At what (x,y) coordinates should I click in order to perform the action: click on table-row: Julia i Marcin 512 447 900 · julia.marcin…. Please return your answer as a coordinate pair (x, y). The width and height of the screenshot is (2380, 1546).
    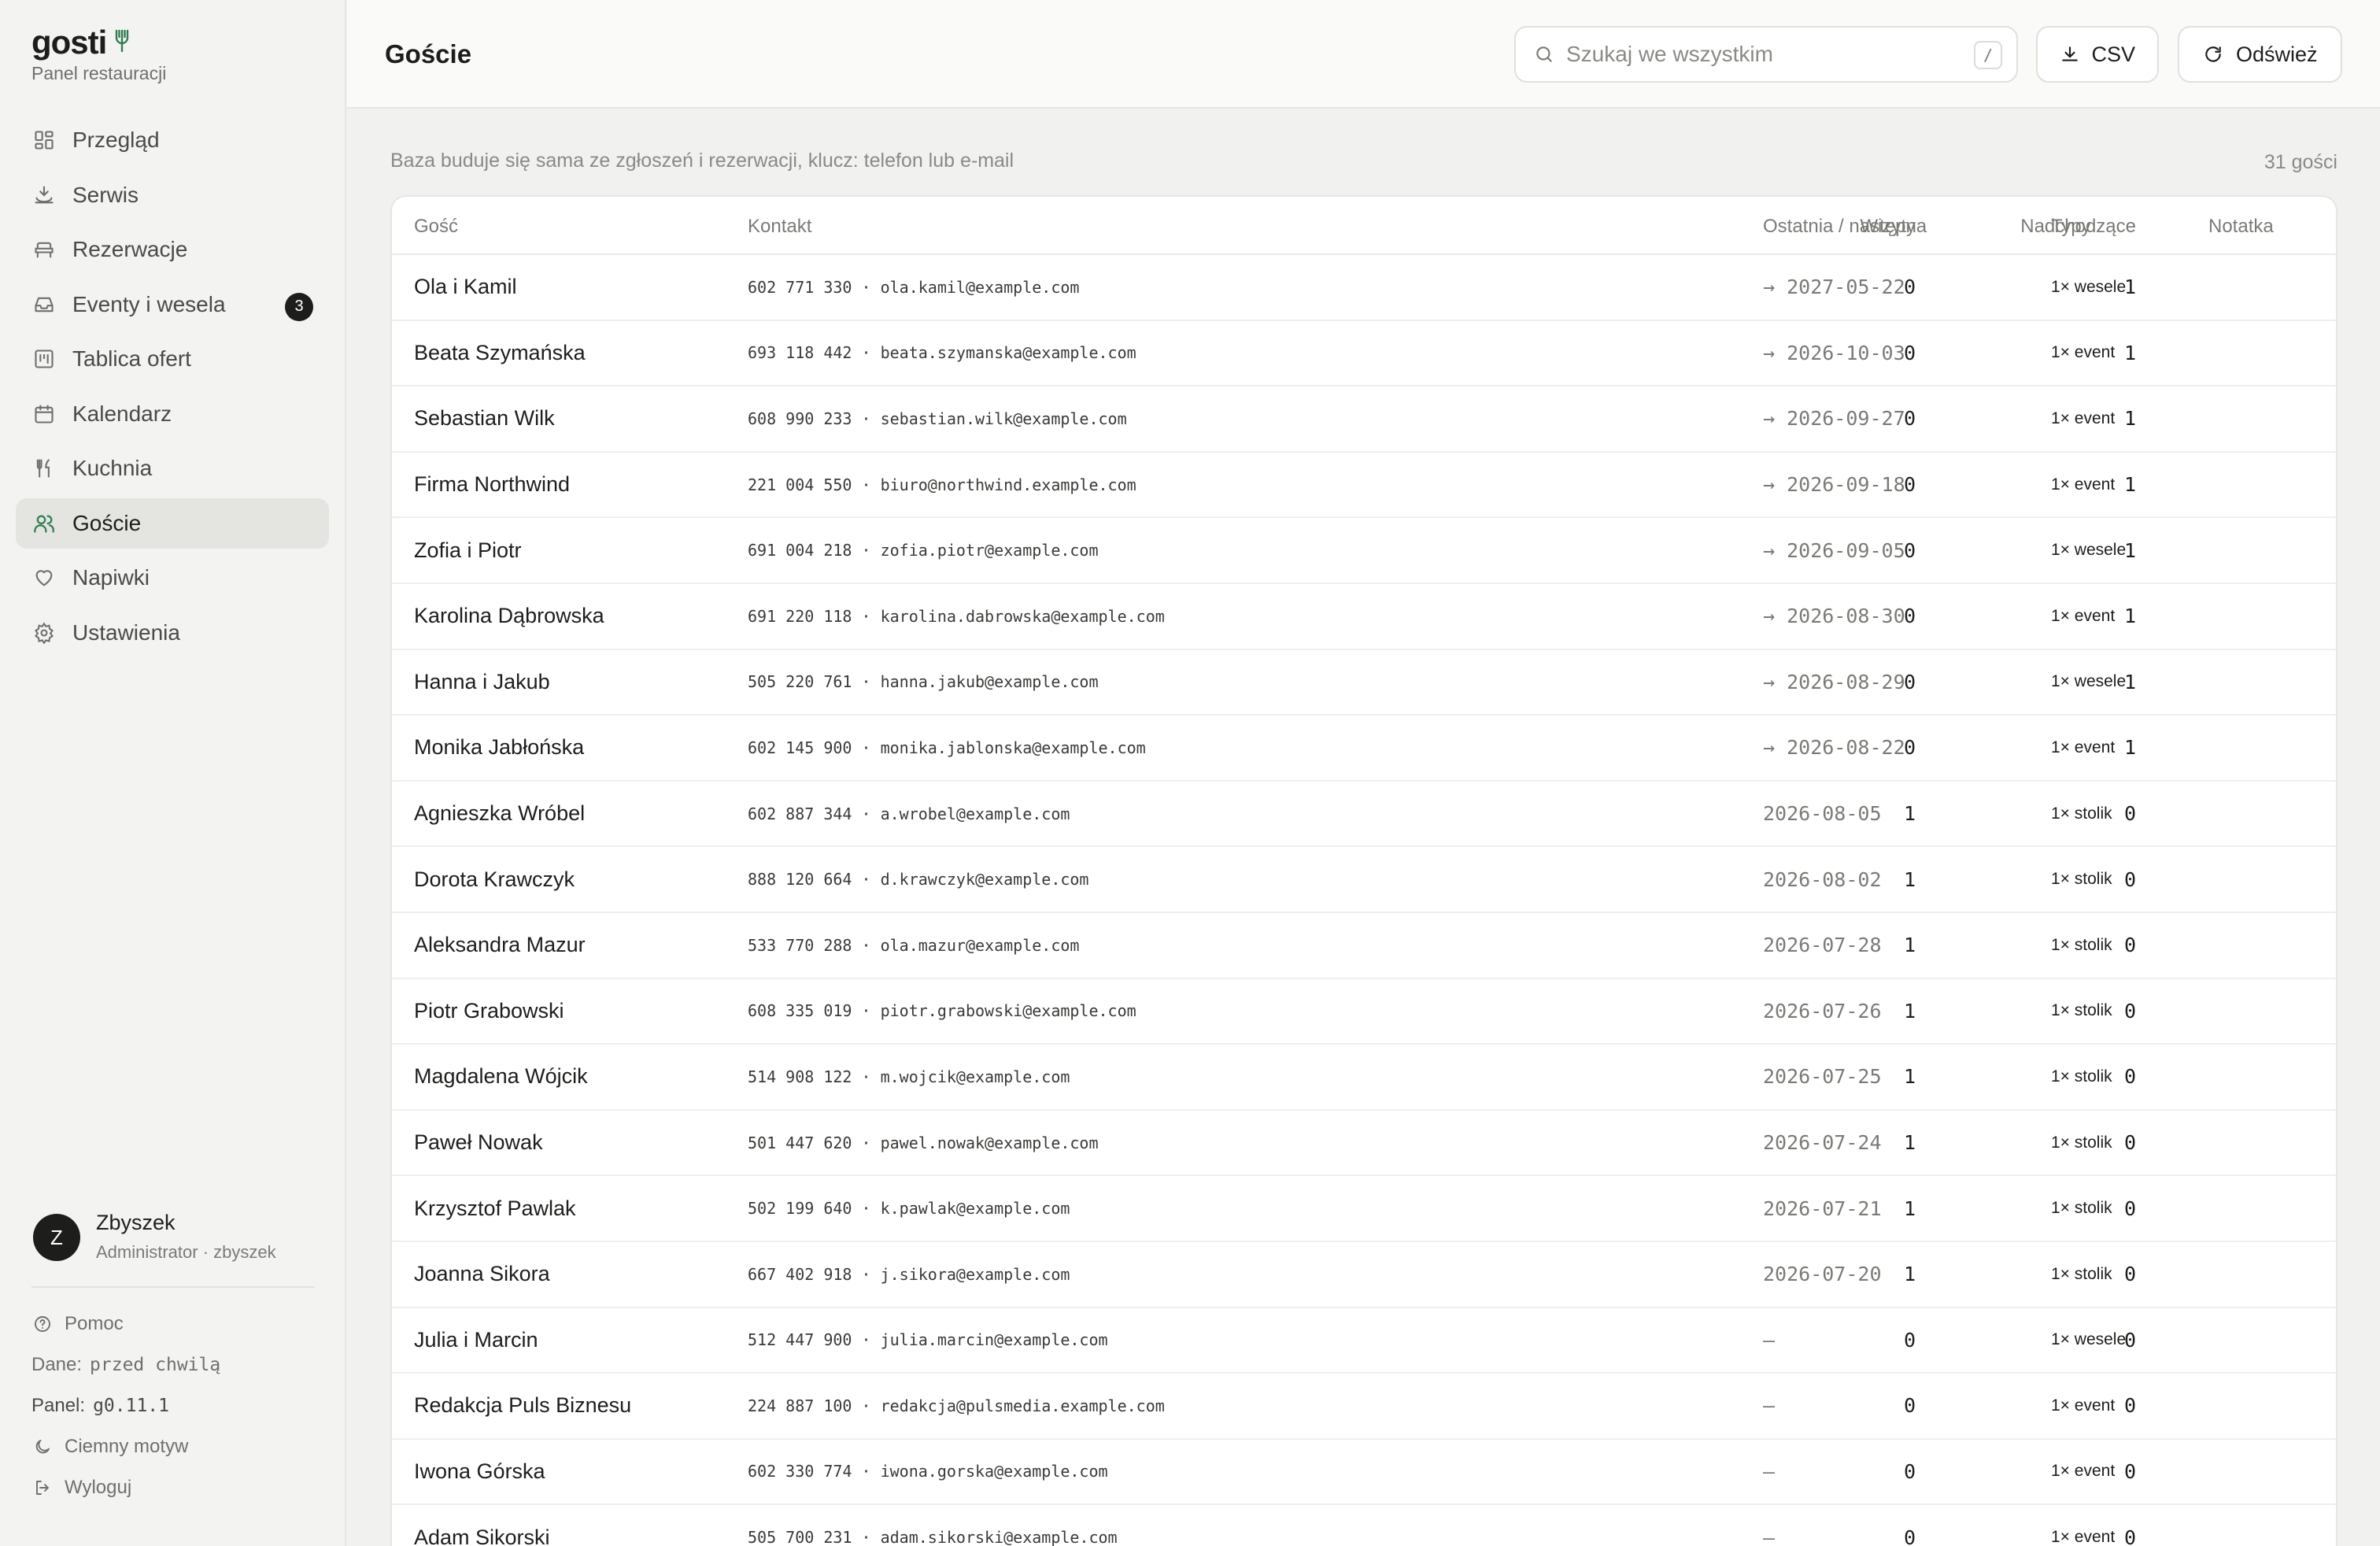
    Looking at the image, I should click on (1364, 1341).